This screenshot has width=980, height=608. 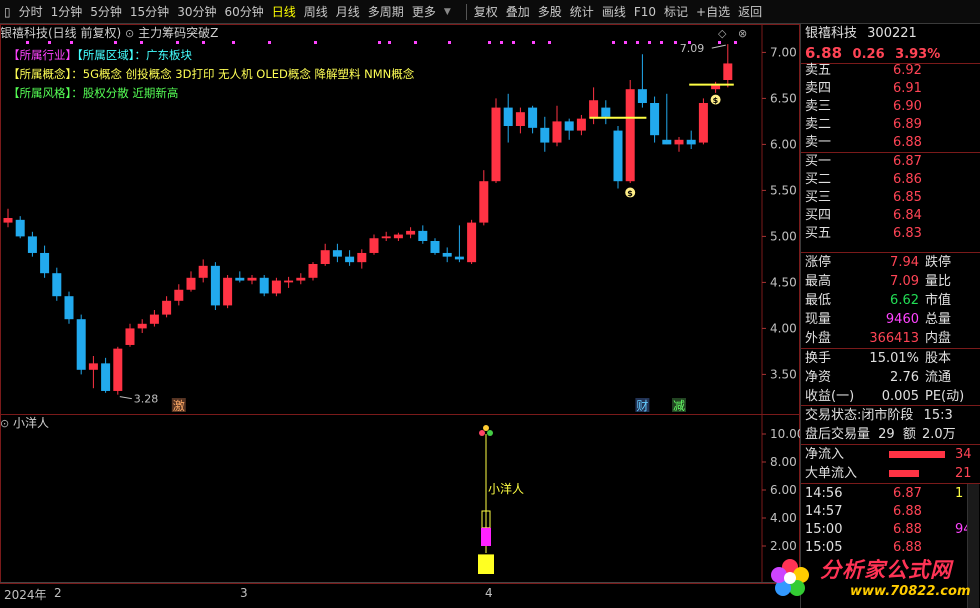 I want to click on close-icon: ⊗, so click(x=742, y=33).